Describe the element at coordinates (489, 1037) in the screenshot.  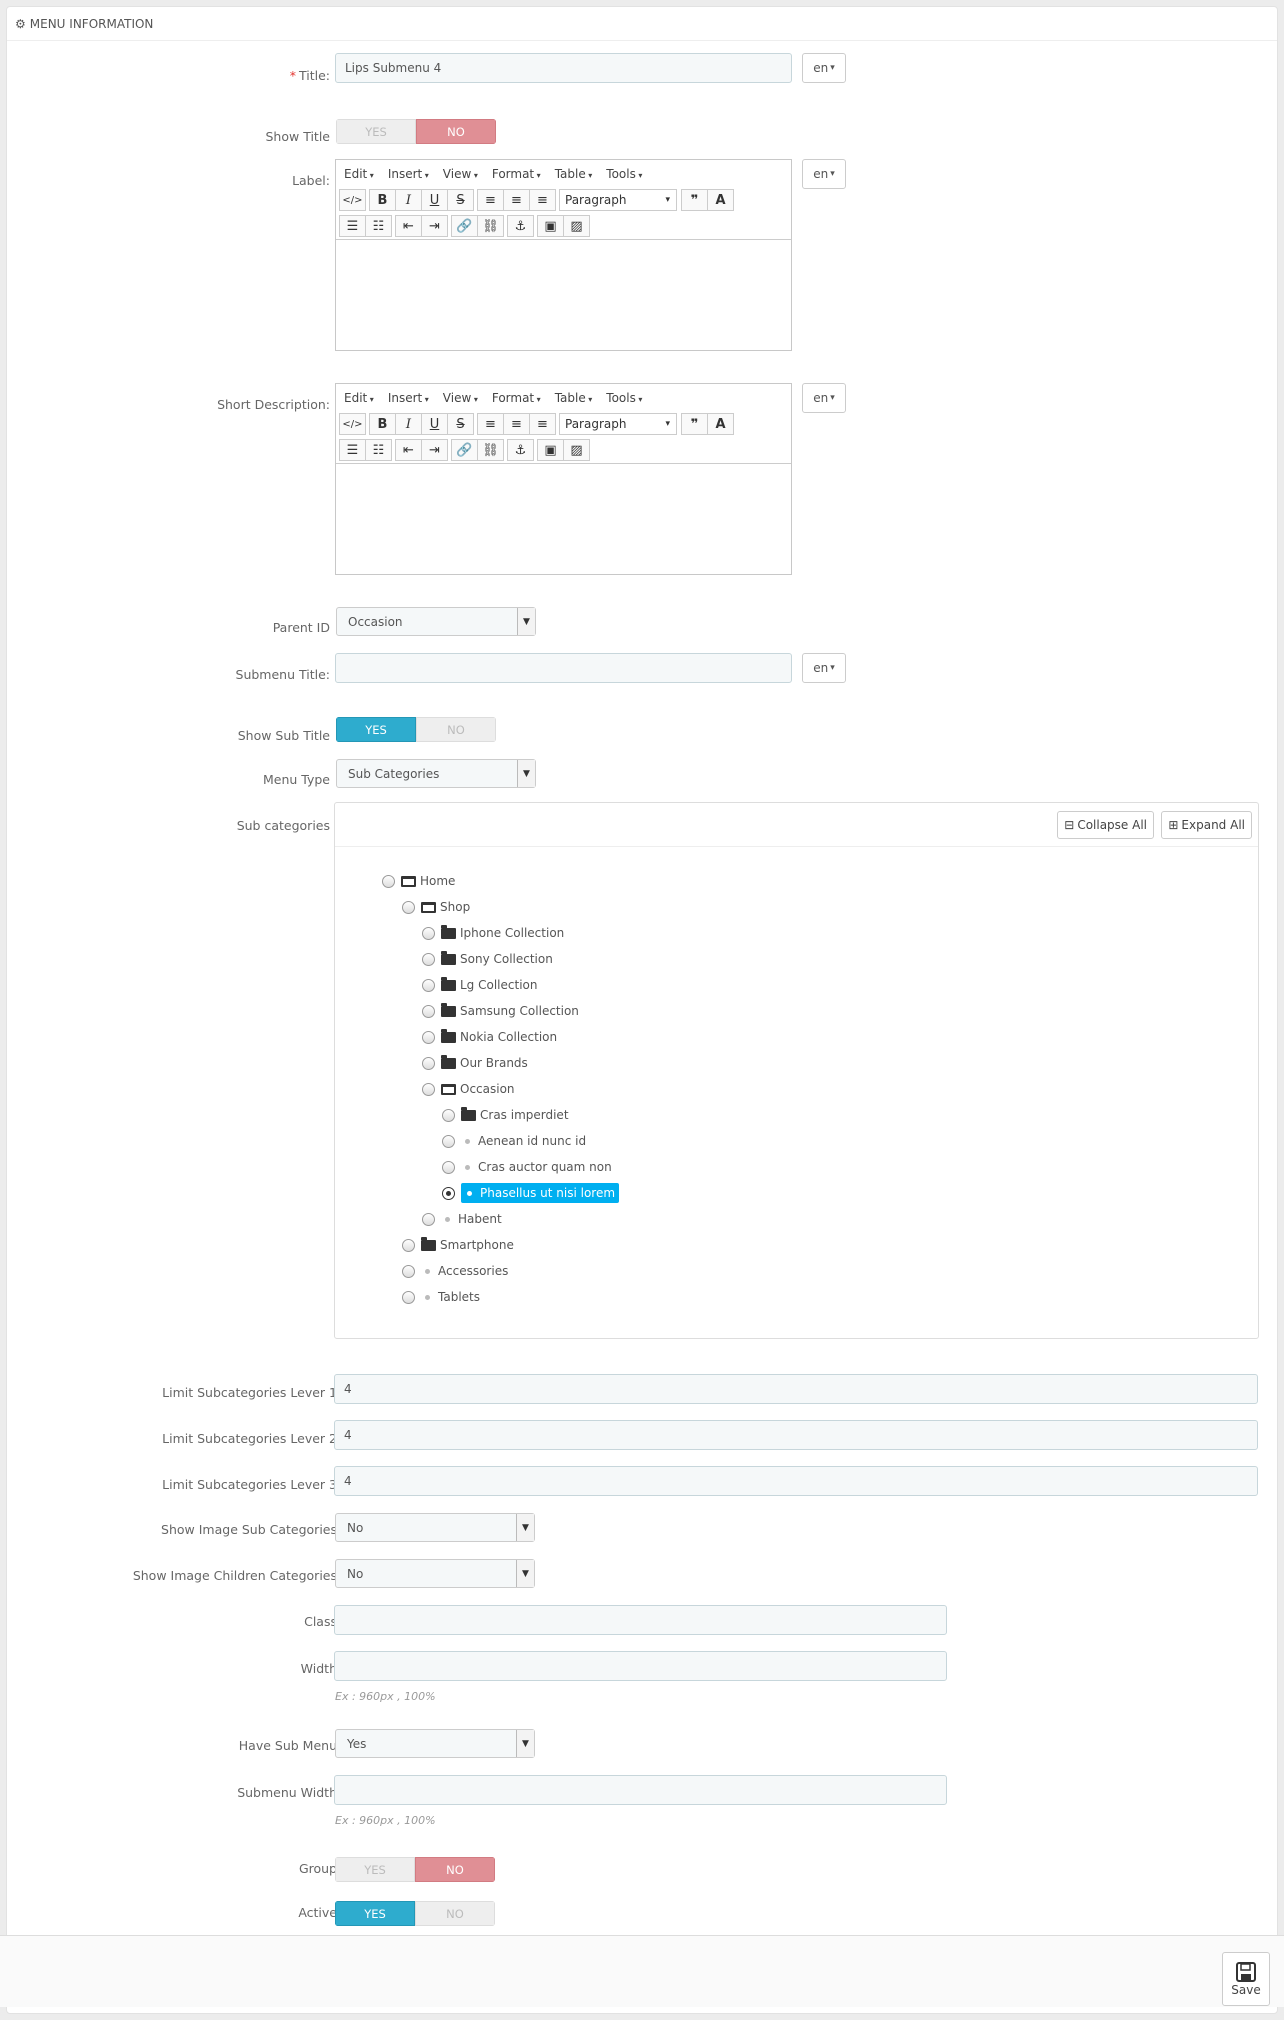
I see `tree-node: Nokia Collection` at that location.